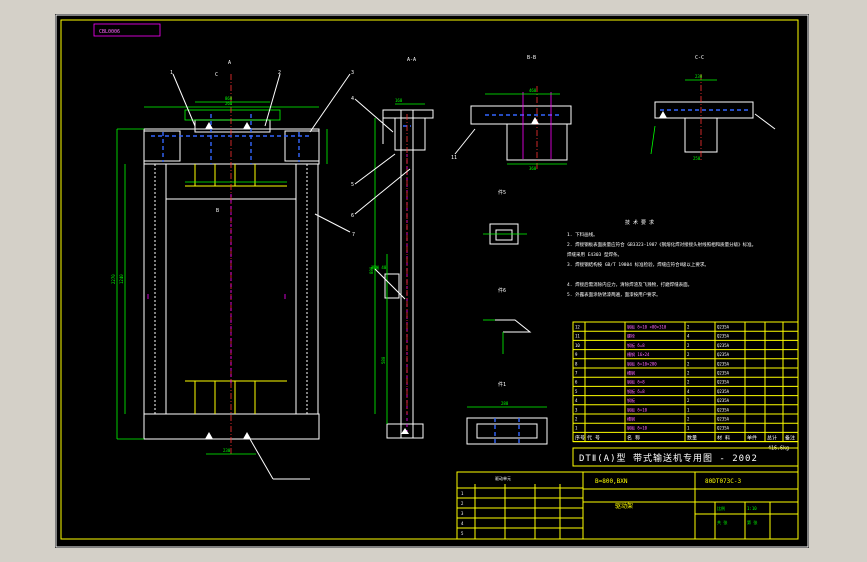  I want to click on parts-cell: 5, so click(576, 391).